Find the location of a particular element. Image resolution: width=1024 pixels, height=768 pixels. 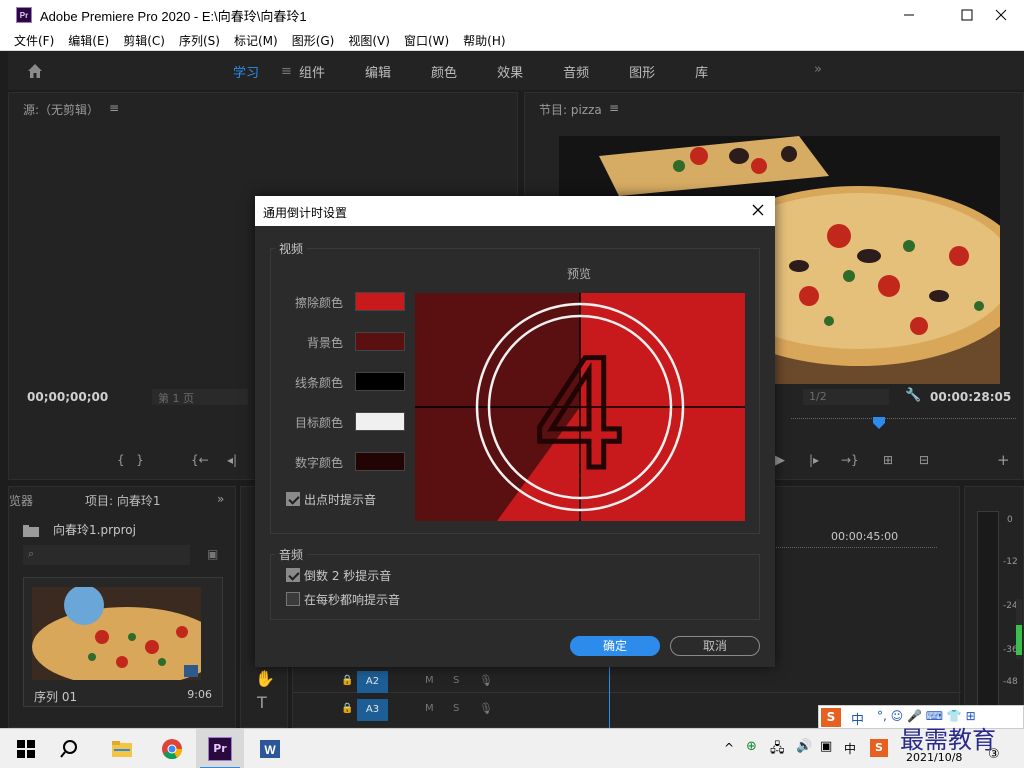

zoom-label: 1/2 is located at coordinates (818, 396).